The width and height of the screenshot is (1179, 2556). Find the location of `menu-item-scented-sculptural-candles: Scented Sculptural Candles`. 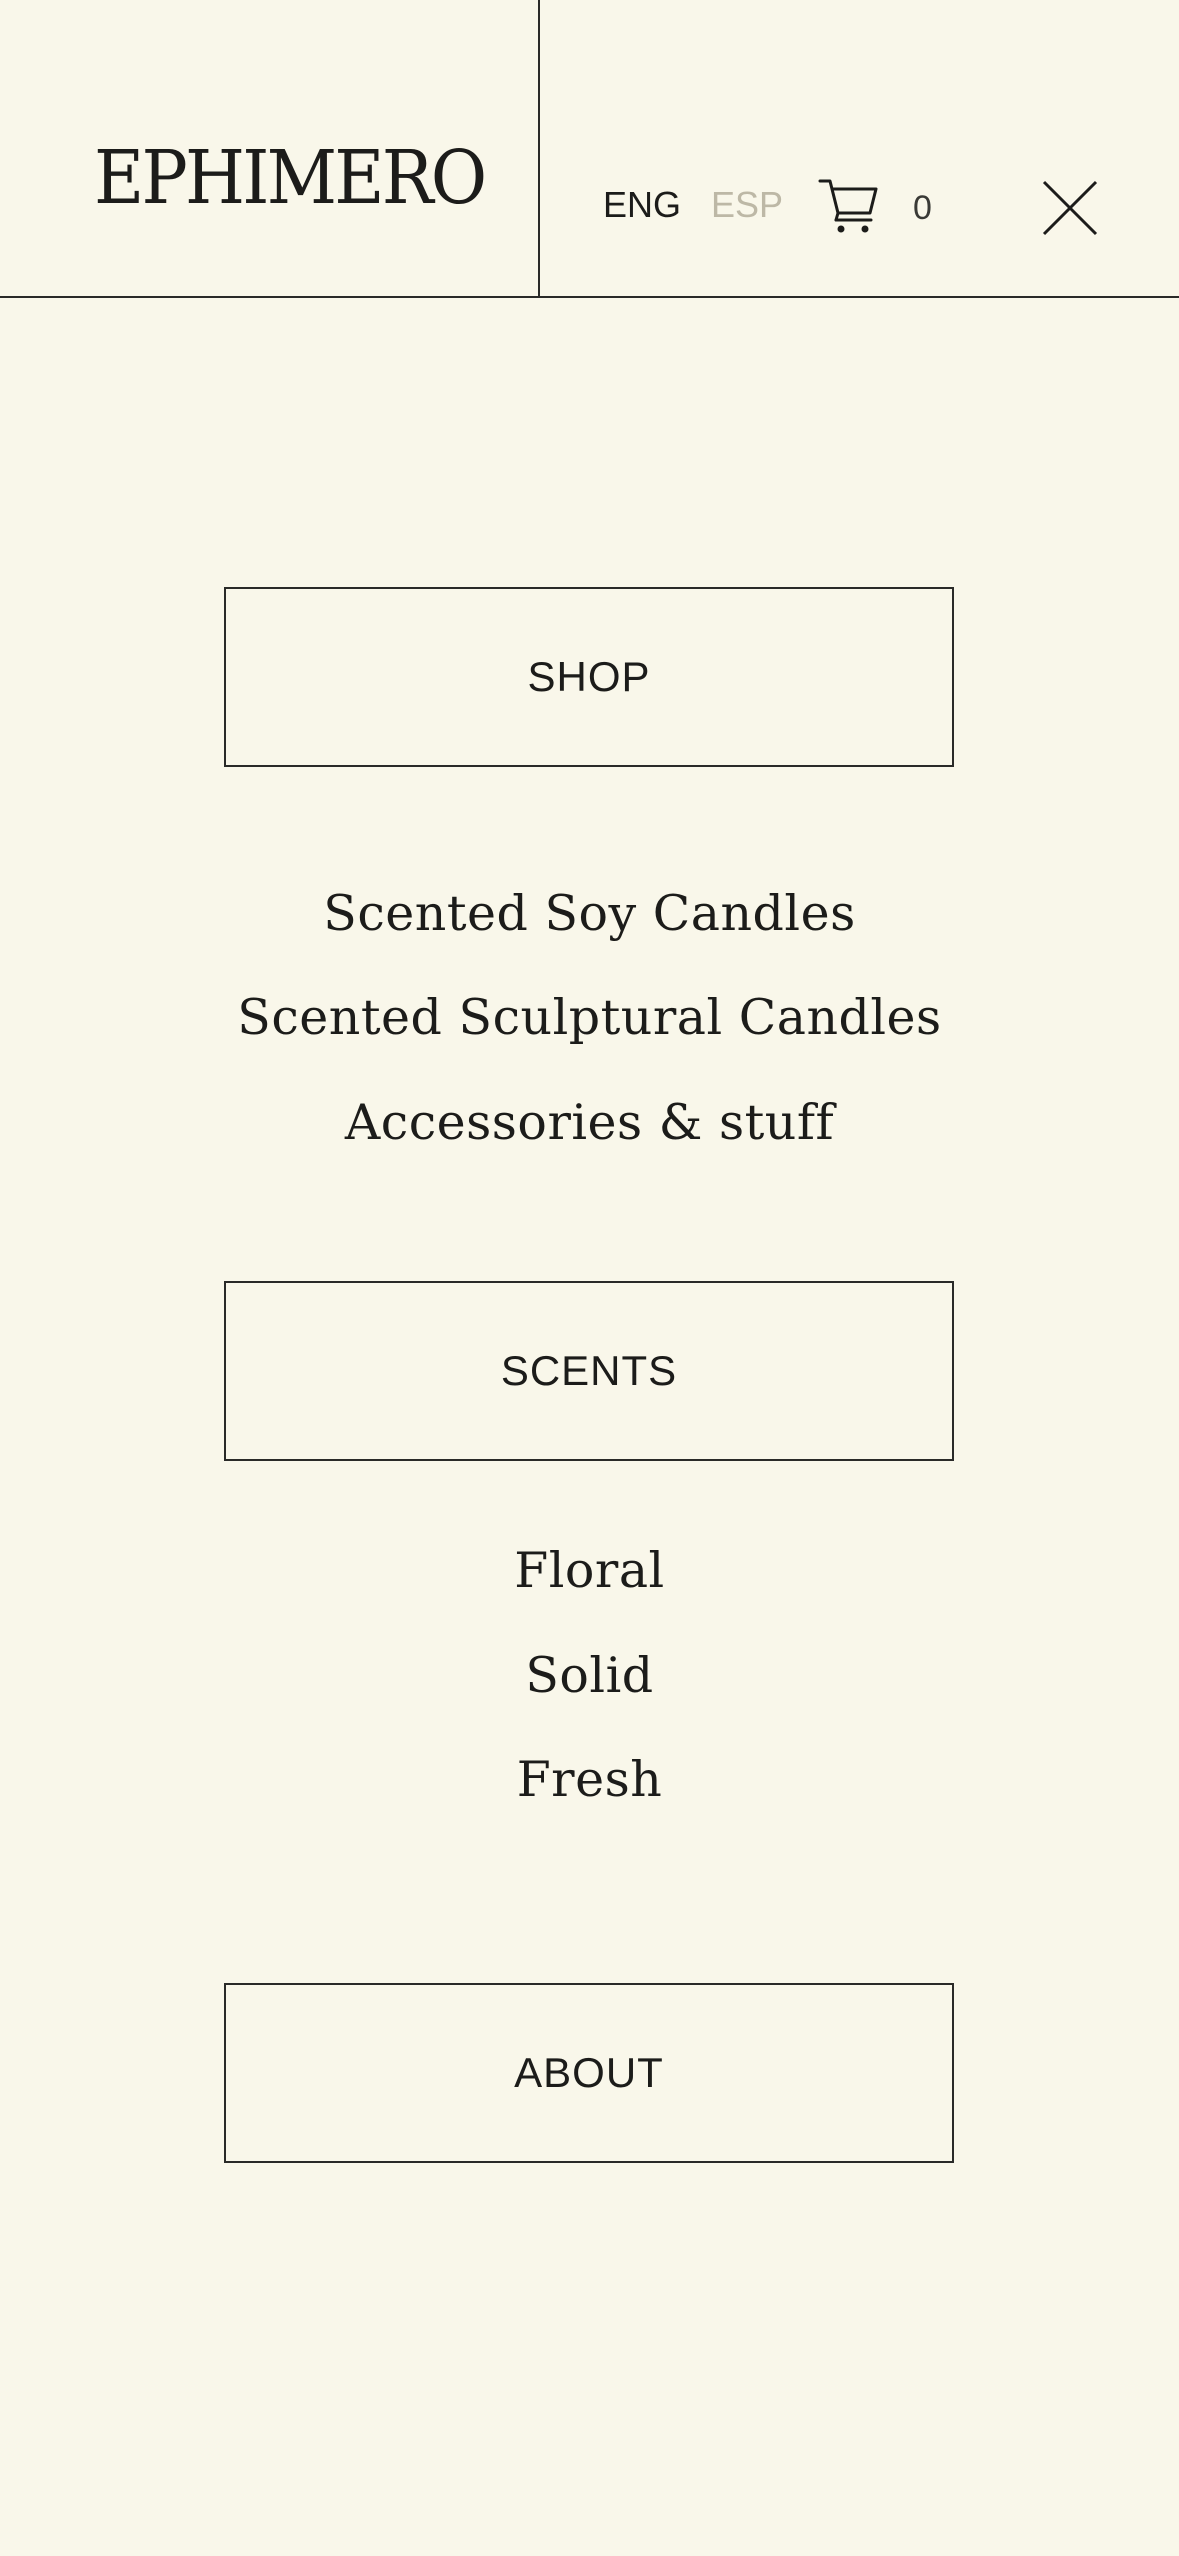

menu-item-scented-sculptural-candles: Scented Sculptural Candles is located at coordinates (589, 1018).